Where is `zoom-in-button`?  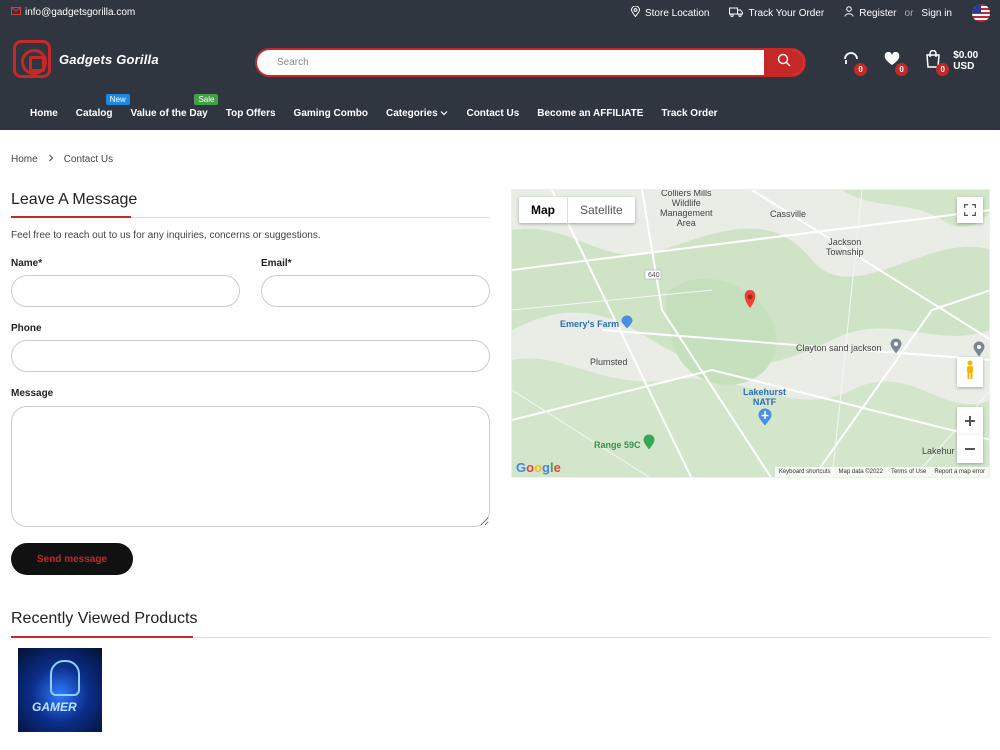 zoom-in-button is located at coordinates (970, 421).